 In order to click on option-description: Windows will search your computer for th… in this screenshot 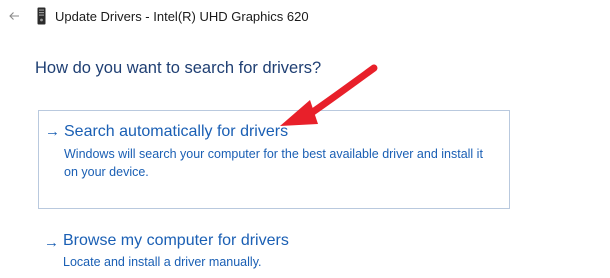, I will do `click(273, 163)`.